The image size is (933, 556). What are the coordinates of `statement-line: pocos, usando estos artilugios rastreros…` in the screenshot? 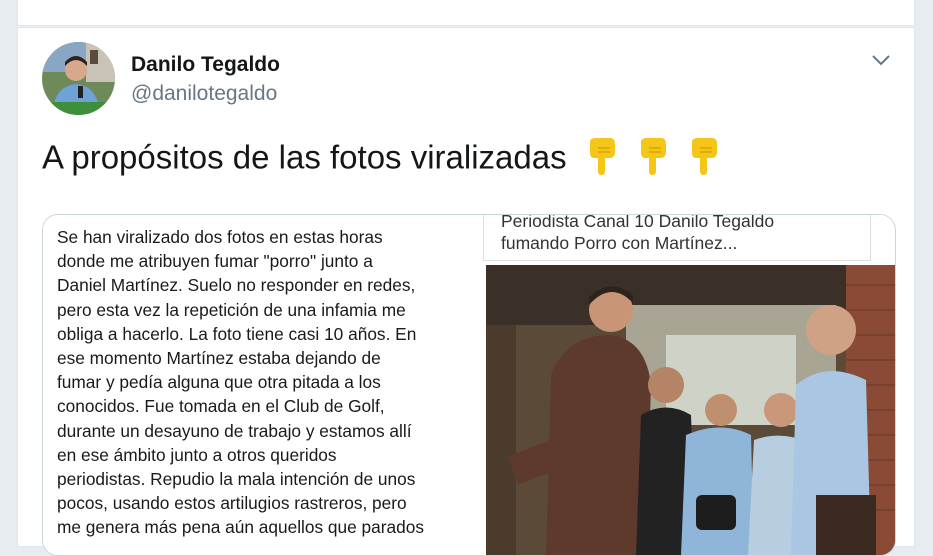 It's located at (232, 503).